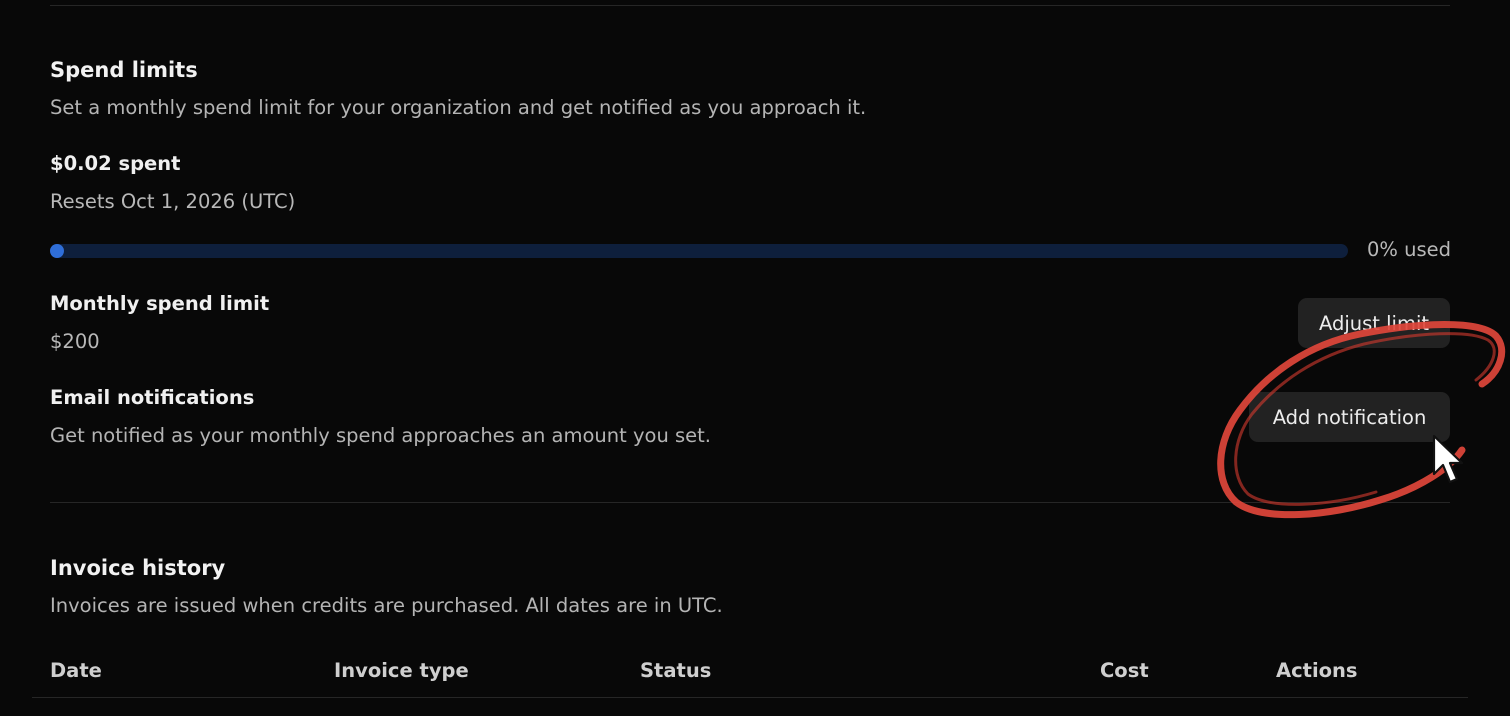  What do you see at coordinates (1349, 417) in the screenshot?
I see `add-notification-button: Add notification` at bounding box center [1349, 417].